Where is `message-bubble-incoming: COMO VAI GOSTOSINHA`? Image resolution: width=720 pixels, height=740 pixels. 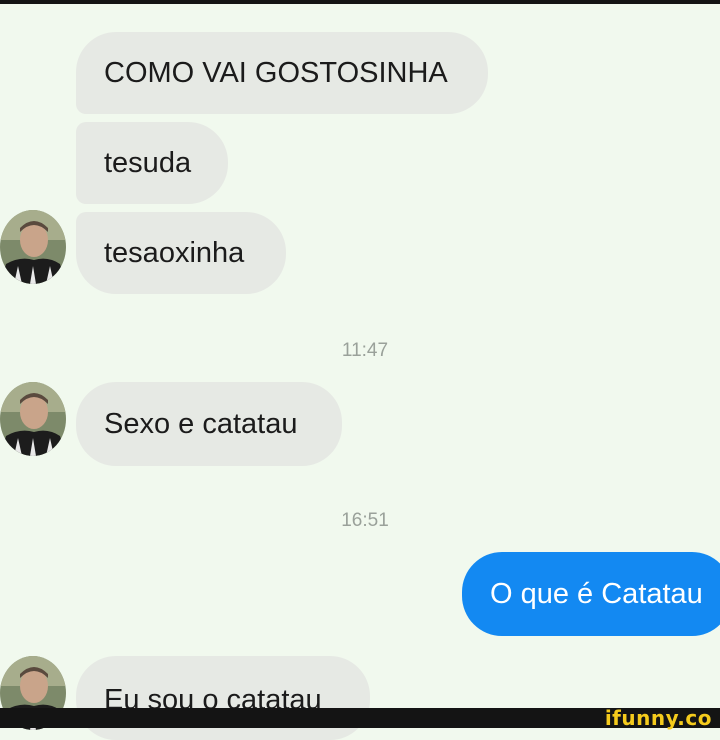
message-bubble-incoming: COMO VAI GOSTOSINHA is located at coordinates (282, 73).